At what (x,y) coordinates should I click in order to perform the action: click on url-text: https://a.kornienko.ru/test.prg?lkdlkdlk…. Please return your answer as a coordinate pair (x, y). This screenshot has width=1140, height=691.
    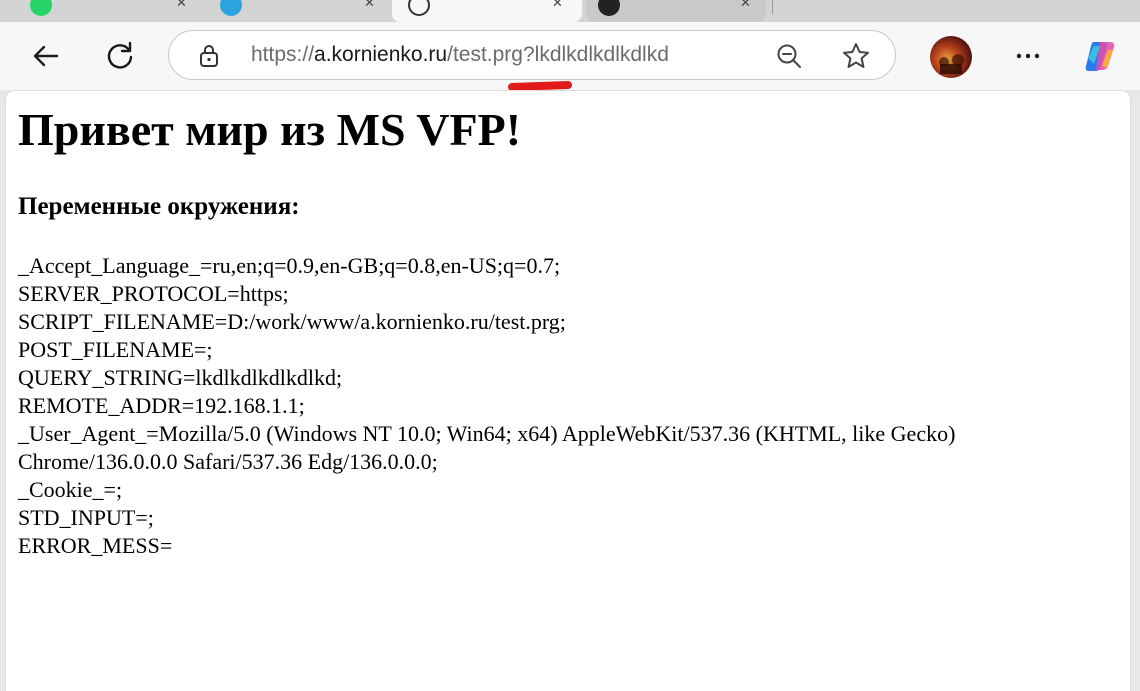
    Looking at the image, I should click on (460, 55).